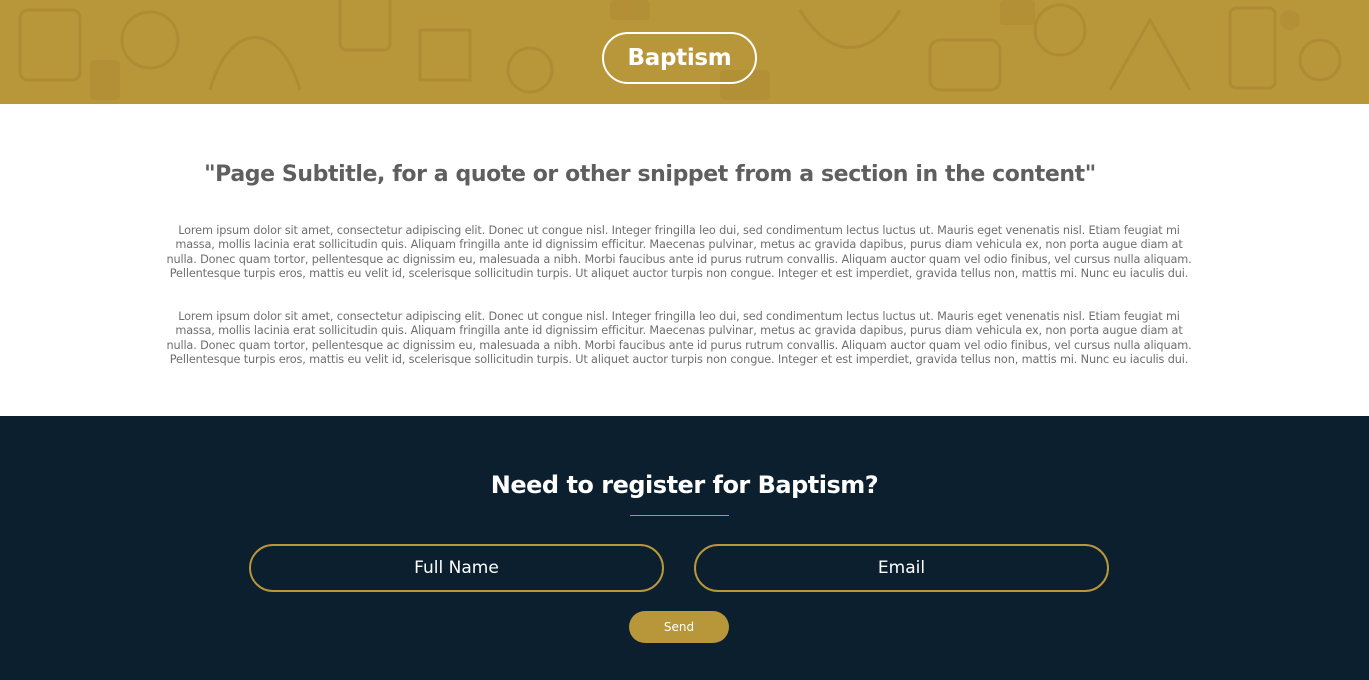 Image resolution: width=1369 pixels, height=680 pixels. I want to click on send-button: Send, so click(679, 627).